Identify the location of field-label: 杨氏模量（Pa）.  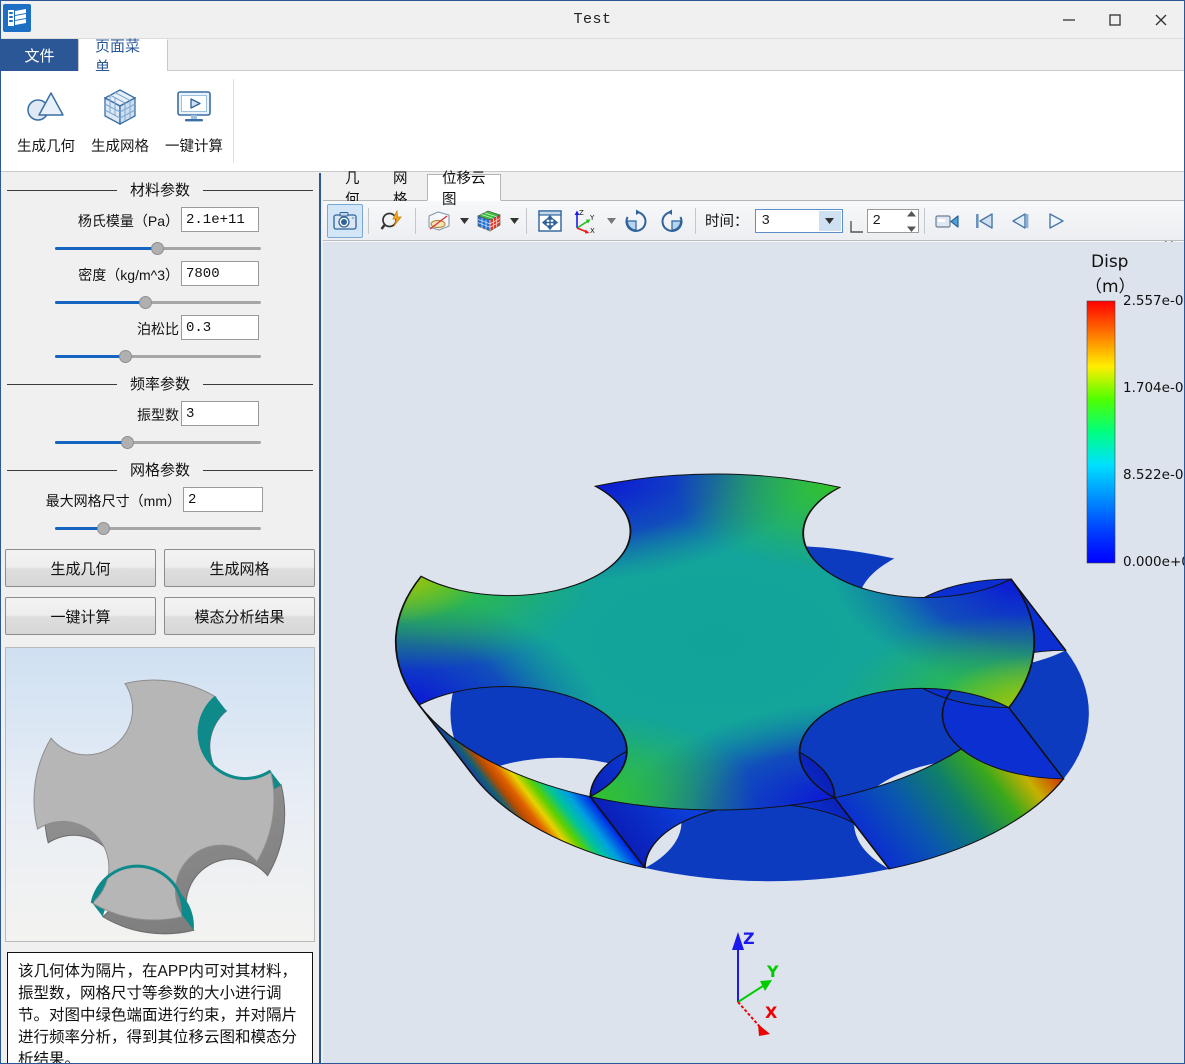
(128, 221).